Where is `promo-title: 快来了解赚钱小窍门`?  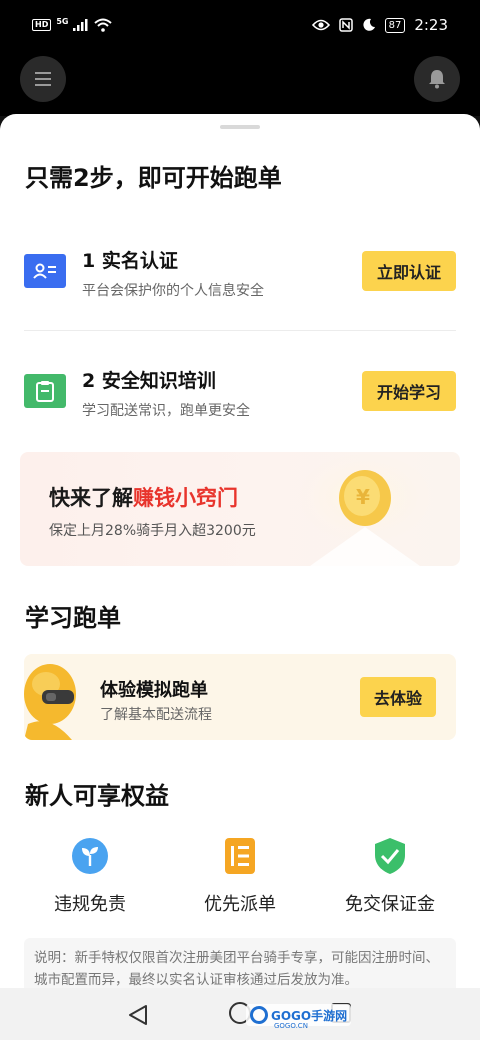
promo-title: 快来了解赚钱小窍门 is located at coordinates (143, 497).